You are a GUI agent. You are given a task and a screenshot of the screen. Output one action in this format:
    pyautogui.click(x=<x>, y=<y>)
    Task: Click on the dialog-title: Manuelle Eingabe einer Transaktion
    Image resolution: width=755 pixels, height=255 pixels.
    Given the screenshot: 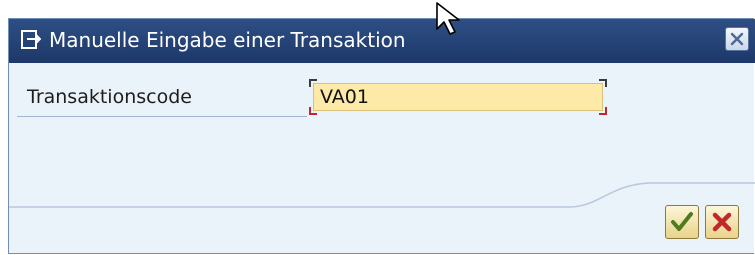 What is the action you would take?
    pyautogui.click(x=227, y=40)
    